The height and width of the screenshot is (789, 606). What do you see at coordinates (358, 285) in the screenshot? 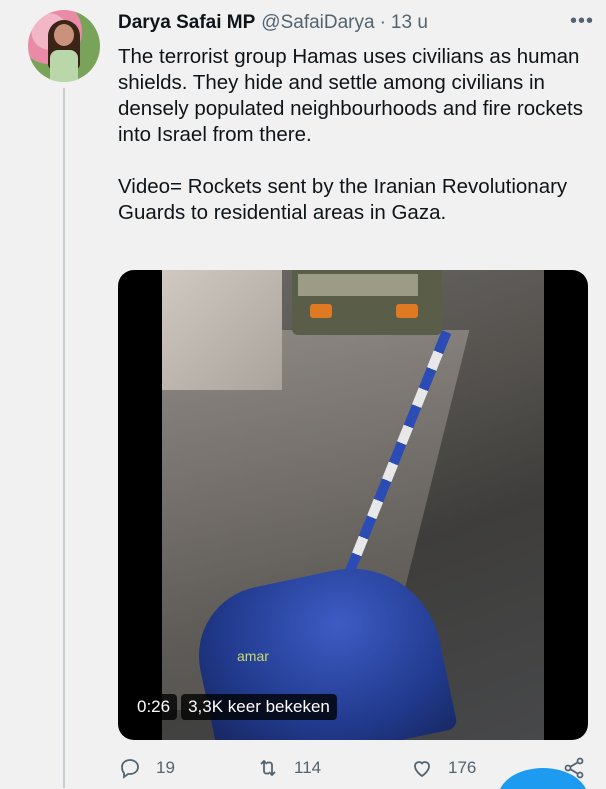
I see `truck-bed` at bounding box center [358, 285].